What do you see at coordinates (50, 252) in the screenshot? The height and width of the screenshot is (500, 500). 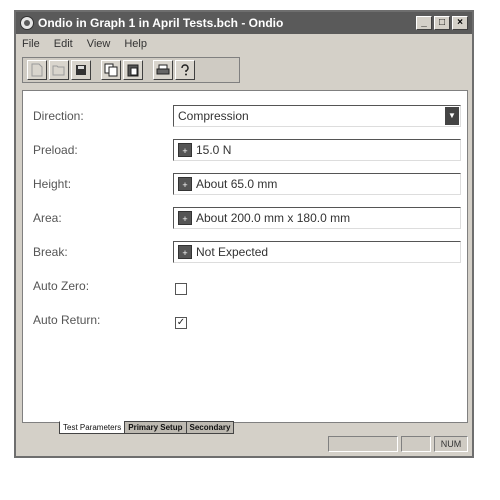 I see `break-label: Break:` at bounding box center [50, 252].